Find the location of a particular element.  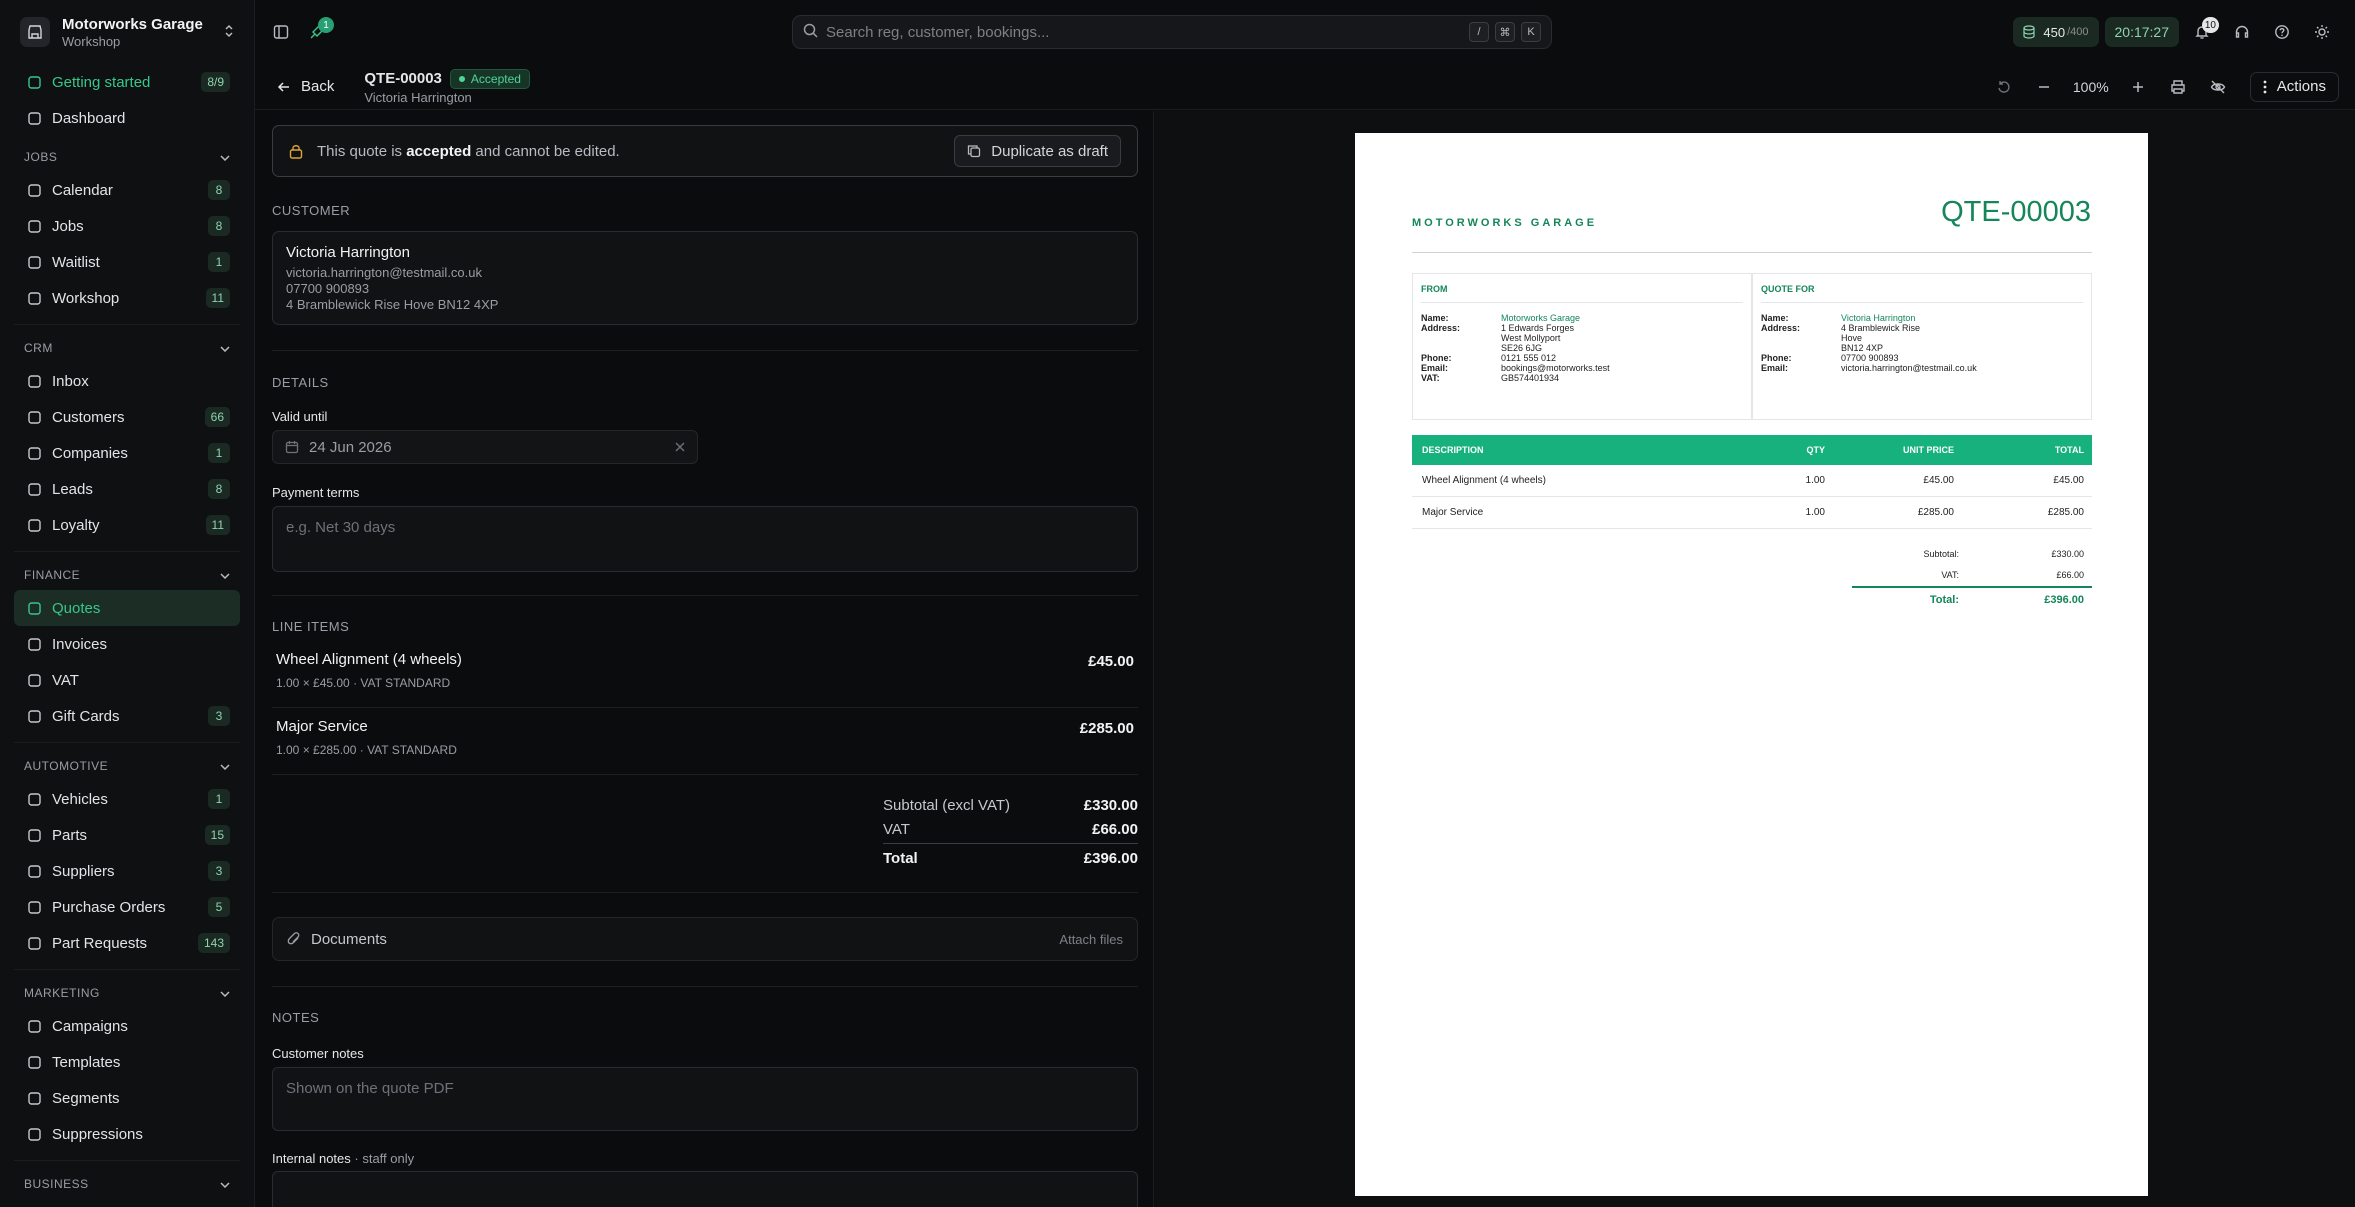

credits-counter: 450 /400 is located at coordinates (2056, 32).